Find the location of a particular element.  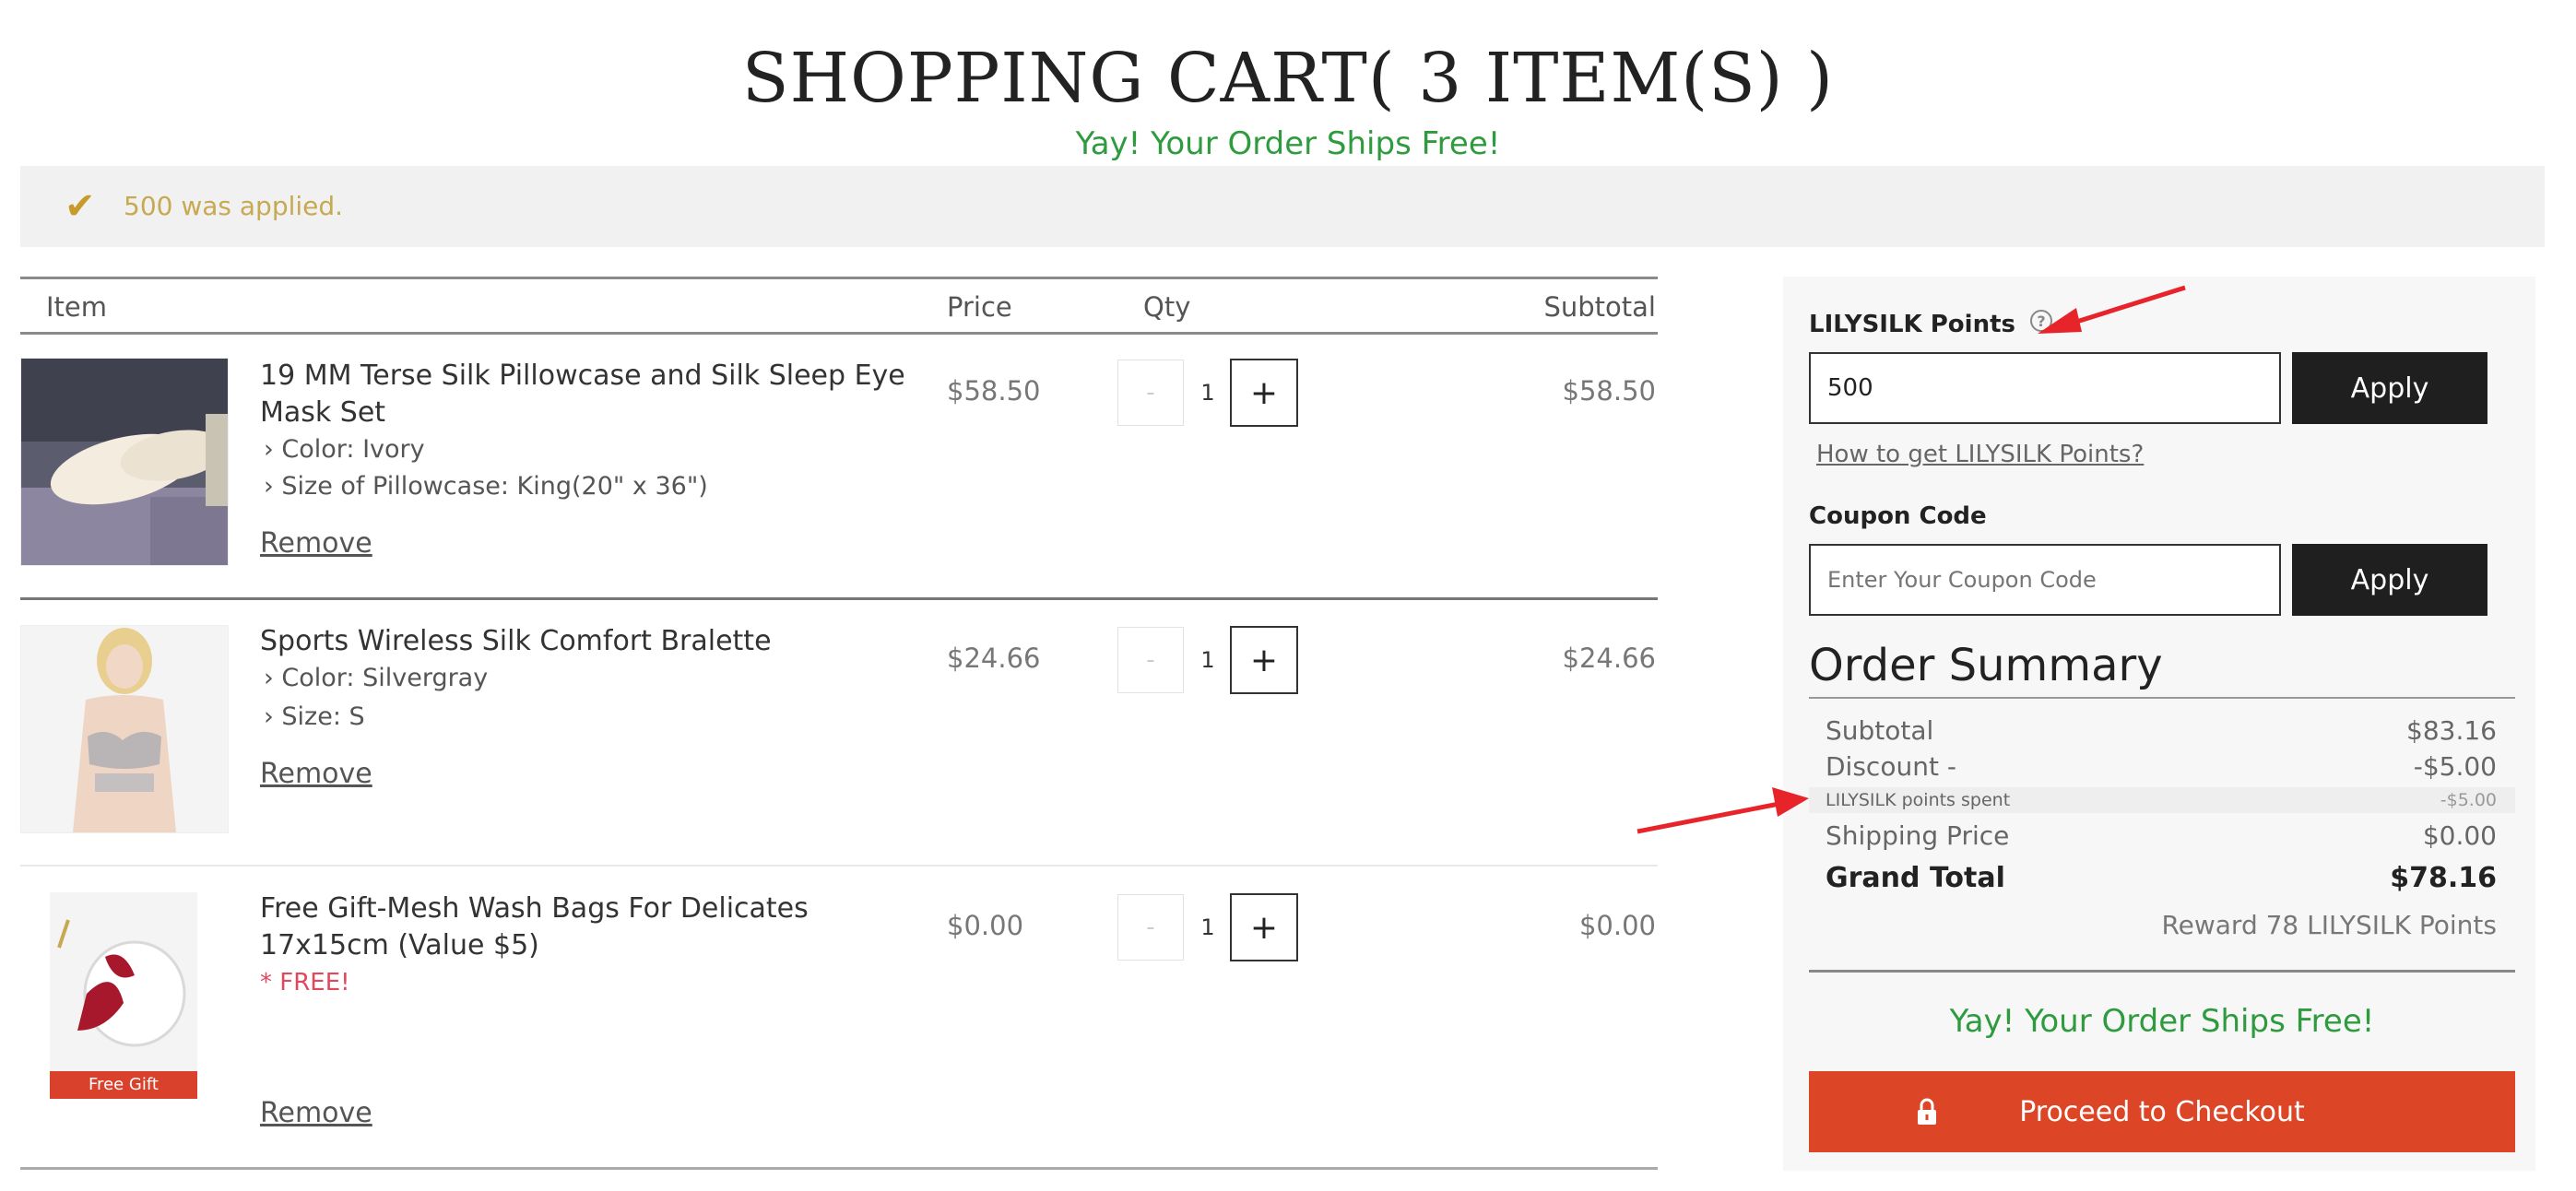

discount-label: Discount - is located at coordinates (1891, 766).